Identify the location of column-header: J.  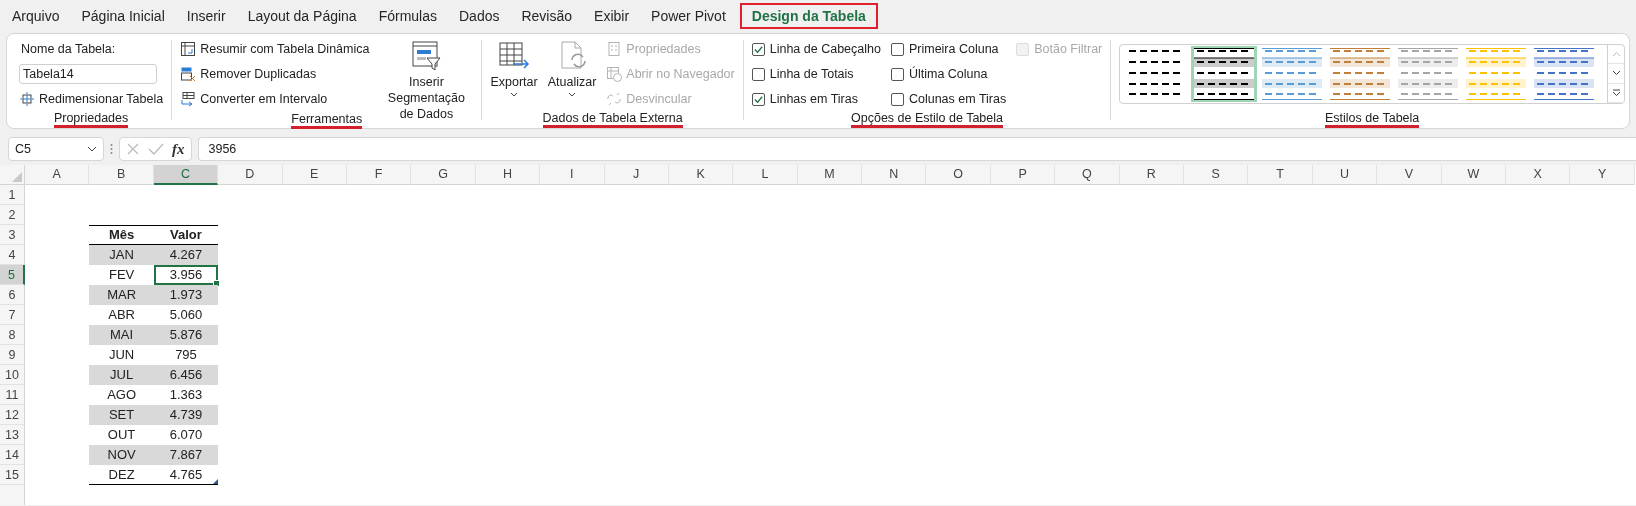
(636, 175).